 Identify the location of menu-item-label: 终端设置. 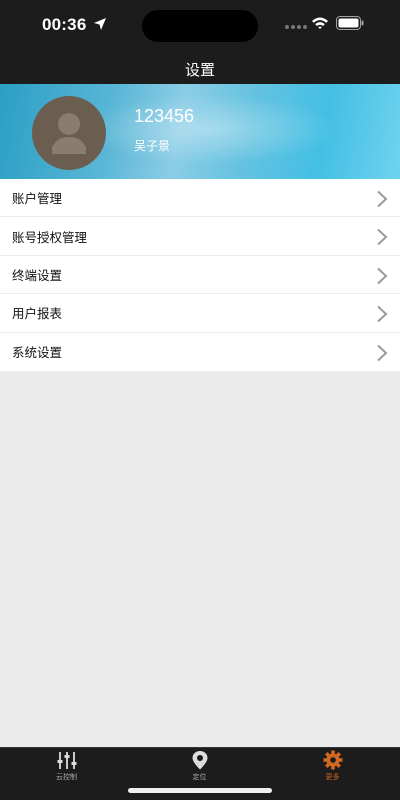
(37, 275).